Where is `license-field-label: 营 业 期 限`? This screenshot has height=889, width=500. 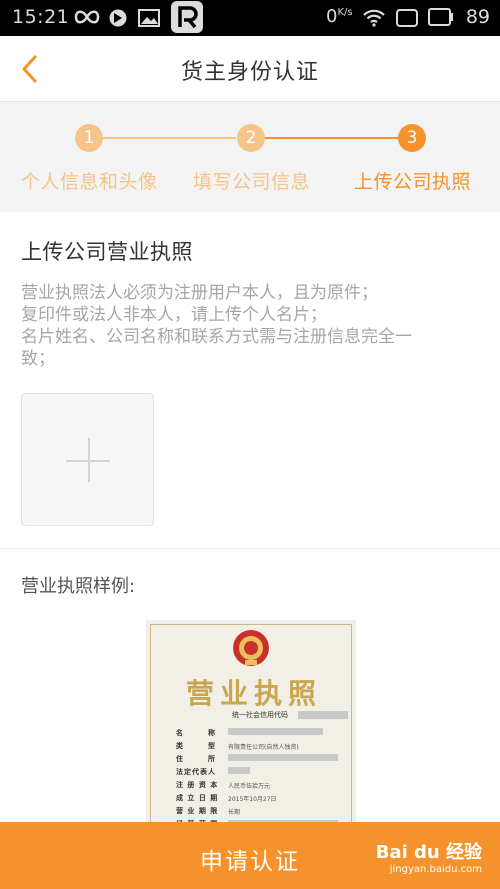 license-field-label: 营 业 期 限 is located at coordinates (197, 811).